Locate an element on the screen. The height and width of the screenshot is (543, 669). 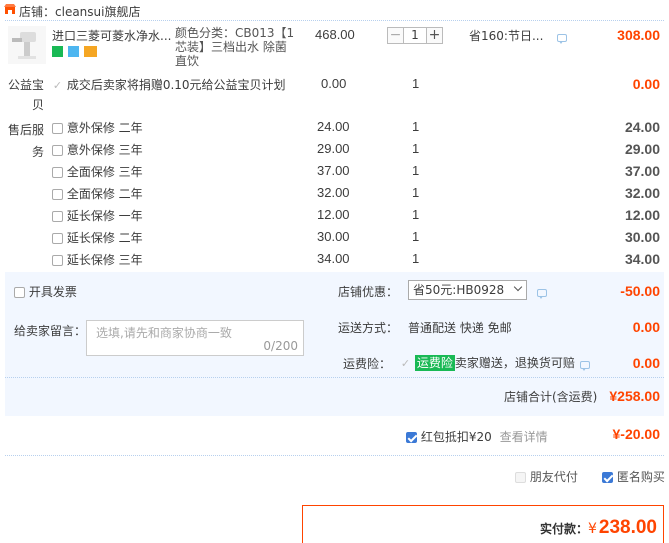
service-option: 延长保修 一年 is located at coordinates (97, 215).